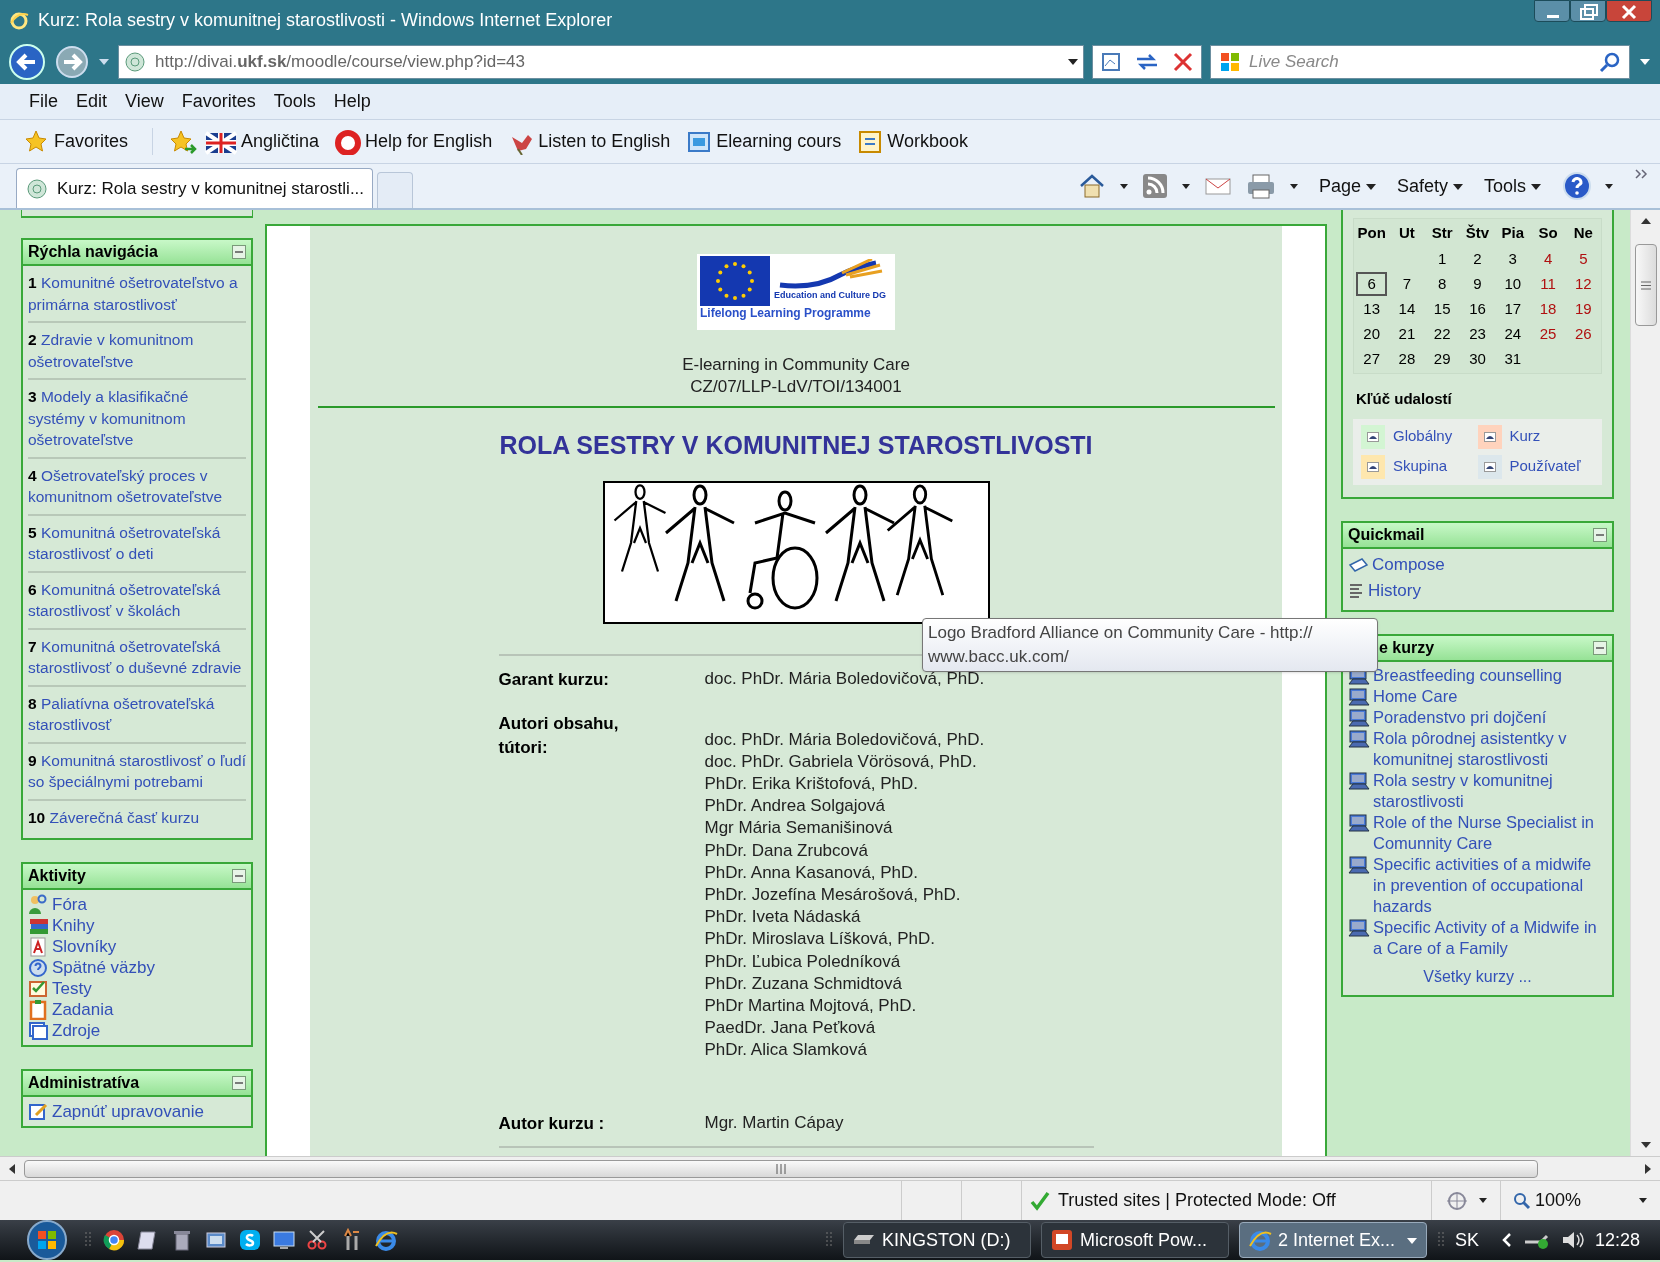  Describe the element at coordinates (137, 350) in the screenshot. I see `section-link: 2 Zdravie v komunitnom ošetrovateľstve` at that location.